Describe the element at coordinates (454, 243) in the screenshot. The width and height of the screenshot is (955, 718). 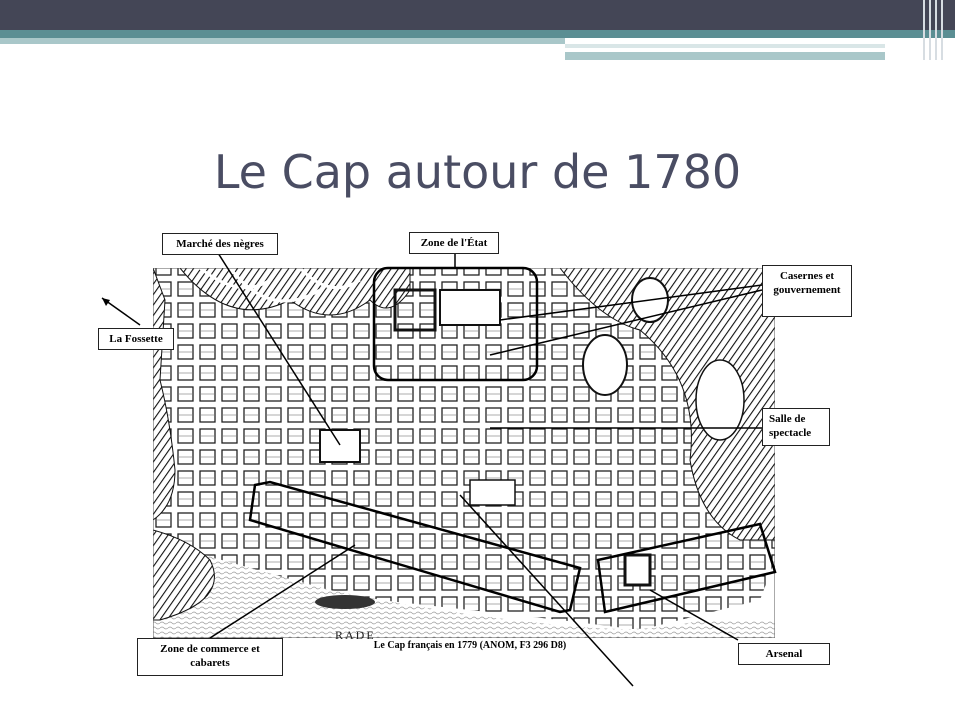
I see `label-etat: Zone de l'État` at that location.